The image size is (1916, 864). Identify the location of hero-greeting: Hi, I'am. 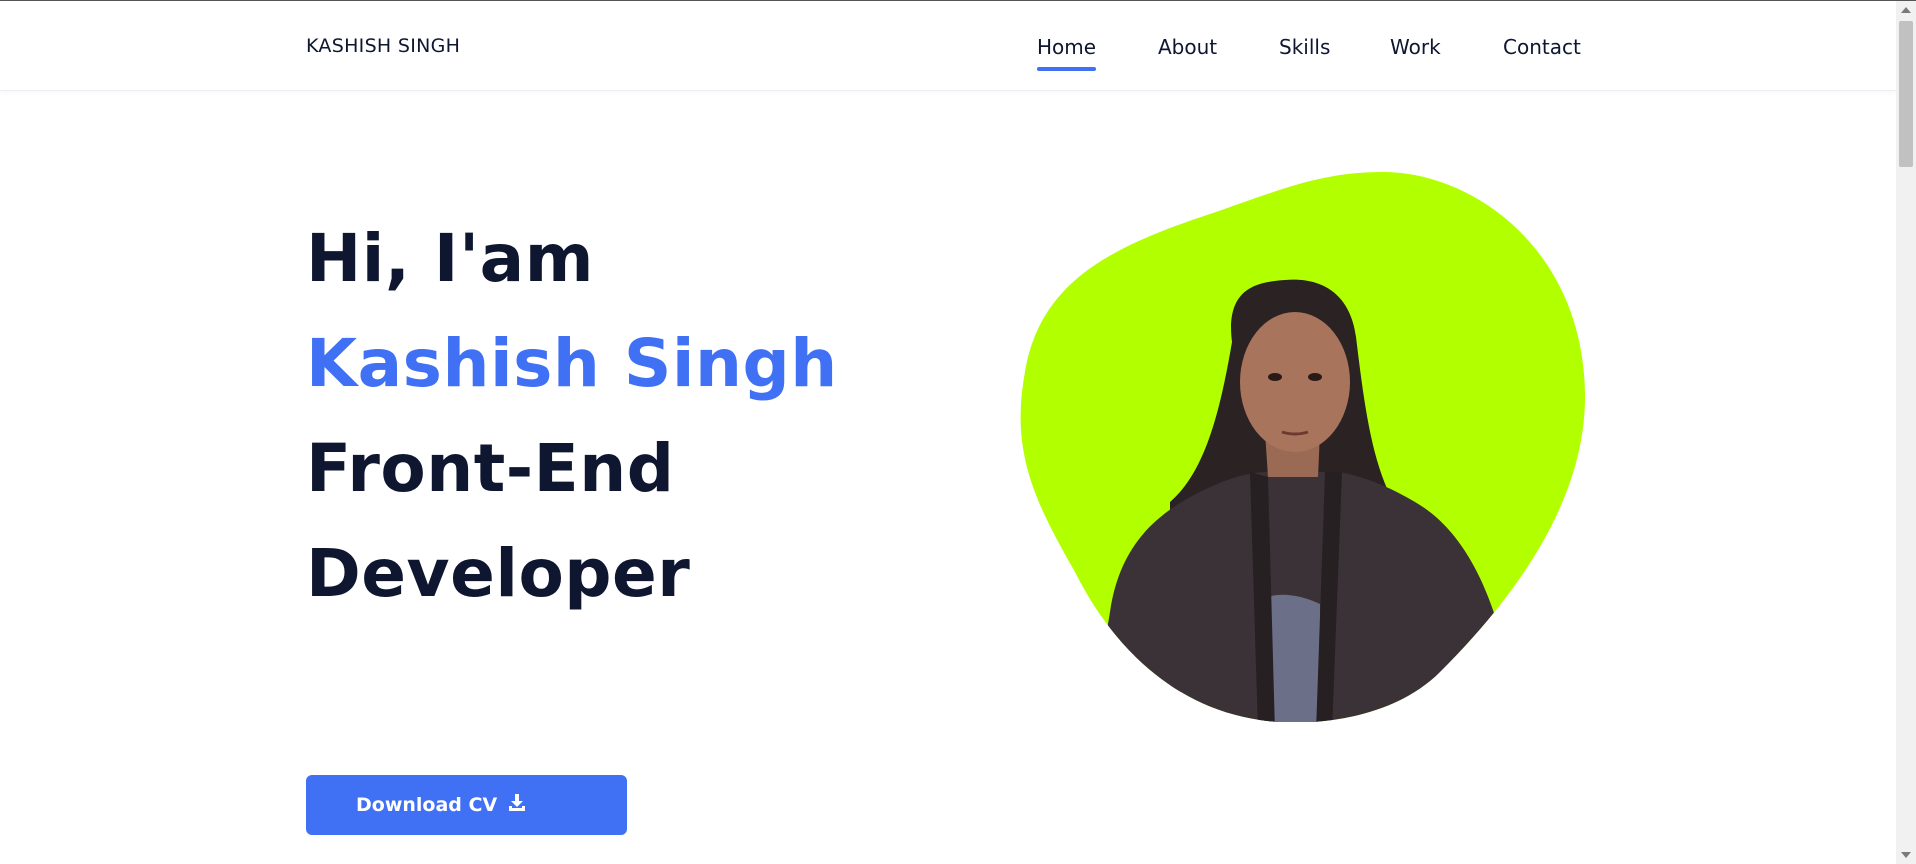
(450, 258).